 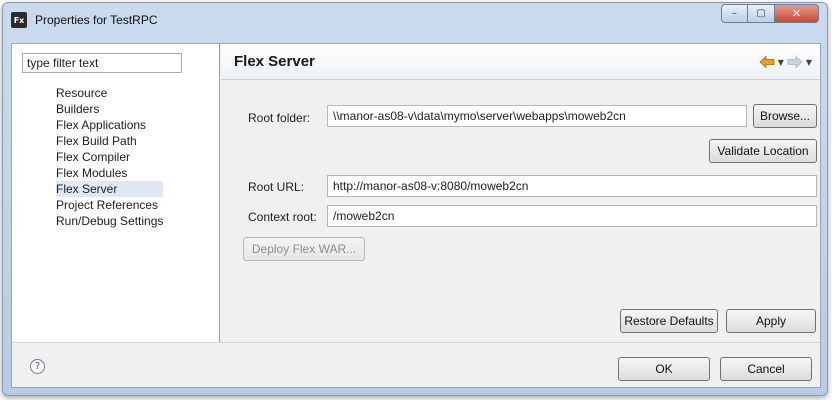 I want to click on validate-location-button: Validate Location, so click(x=763, y=151).